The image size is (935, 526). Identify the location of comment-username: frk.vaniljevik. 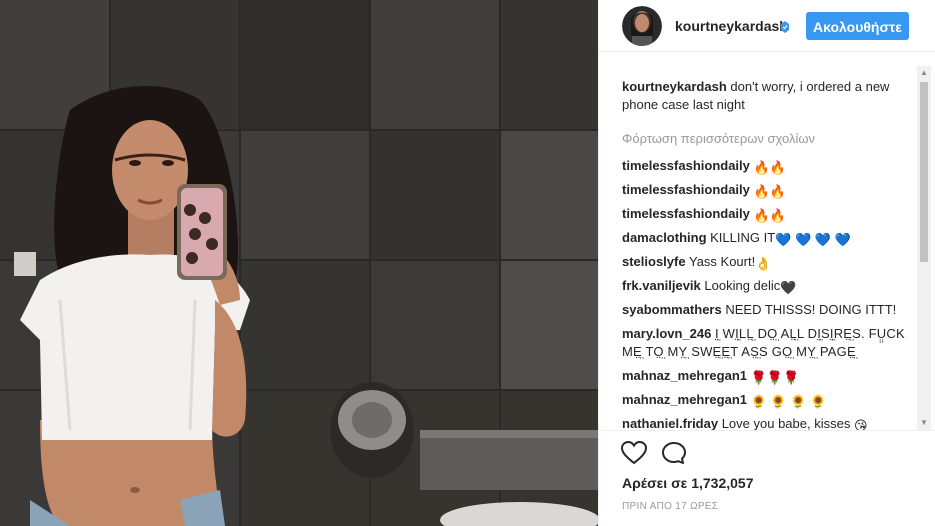
(661, 285).